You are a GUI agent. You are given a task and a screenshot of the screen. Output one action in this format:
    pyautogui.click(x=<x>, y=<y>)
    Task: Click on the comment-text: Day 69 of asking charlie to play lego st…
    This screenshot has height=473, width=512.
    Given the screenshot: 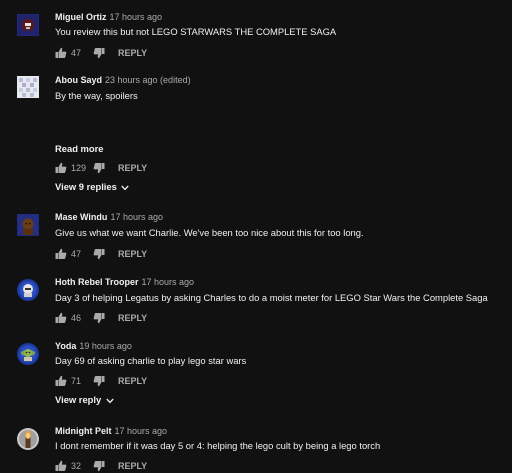 What is the action you would take?
    pyautogui.click(x=151, y=360)
    